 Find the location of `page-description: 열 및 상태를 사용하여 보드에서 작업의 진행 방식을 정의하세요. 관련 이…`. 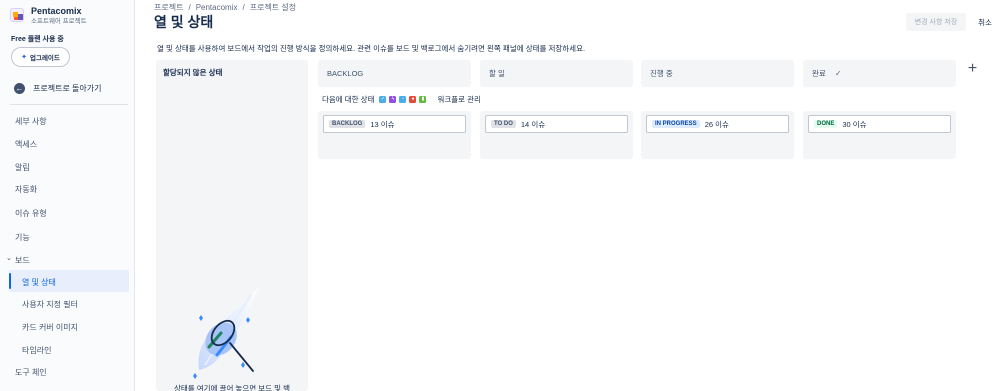

page-description: 열 및 상태를 사용하여 보드에서 작업의 진행 방식을 정의하세요. 관련 이… is located at coordinates (371, 48).